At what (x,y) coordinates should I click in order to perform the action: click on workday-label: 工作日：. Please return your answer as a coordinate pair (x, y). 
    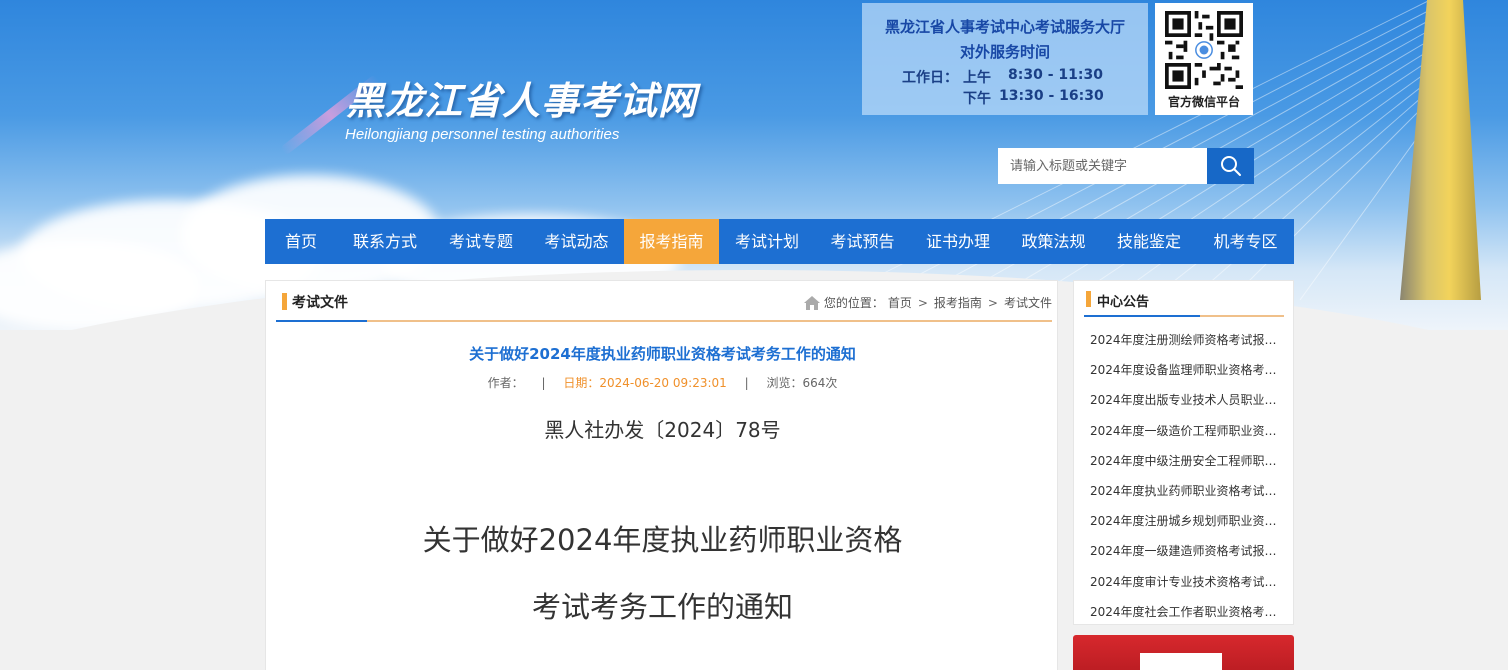
    Looking at the image, I should click on (930, 78).